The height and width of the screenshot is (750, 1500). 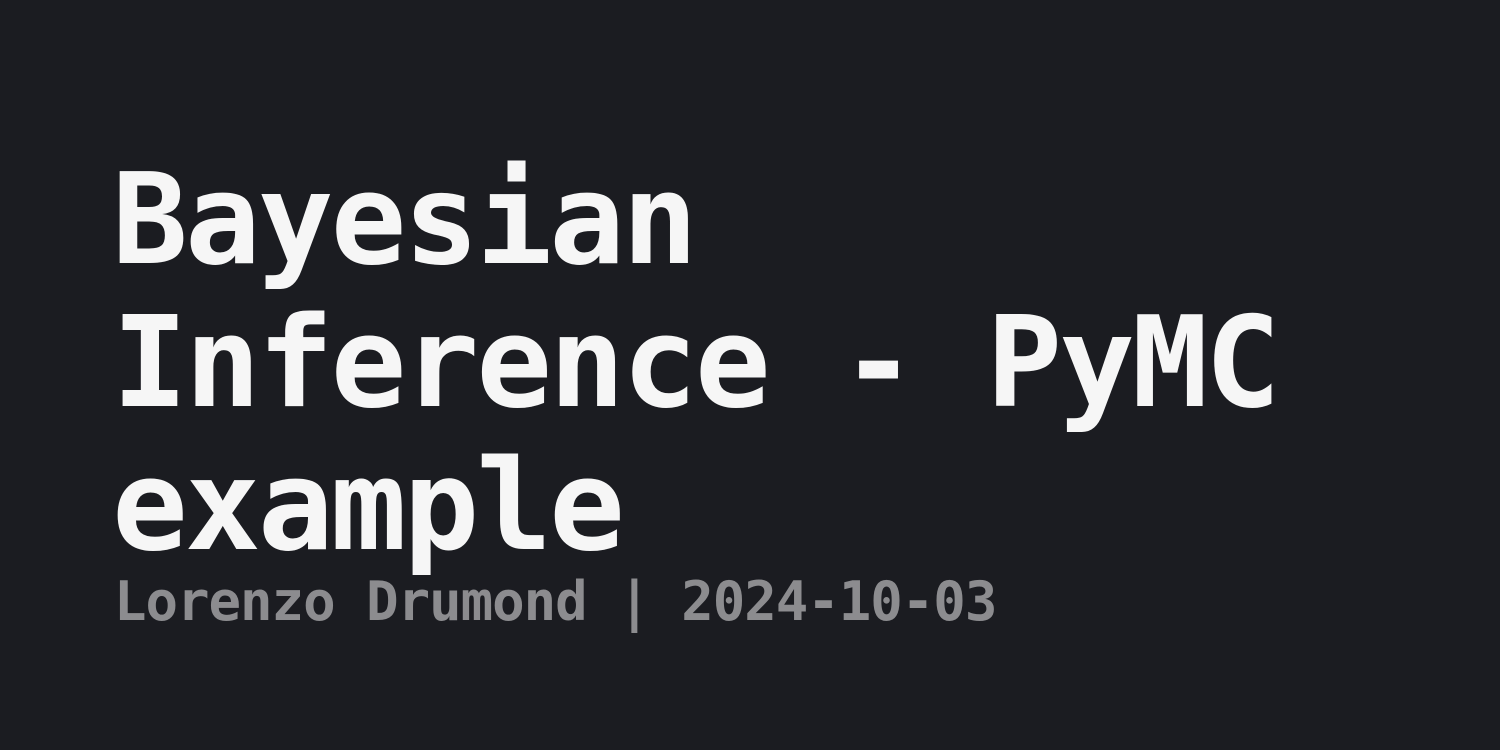 I want to click on byline: Lorenzo Drumond | 2024-10-03, so click(x=555, y=602).